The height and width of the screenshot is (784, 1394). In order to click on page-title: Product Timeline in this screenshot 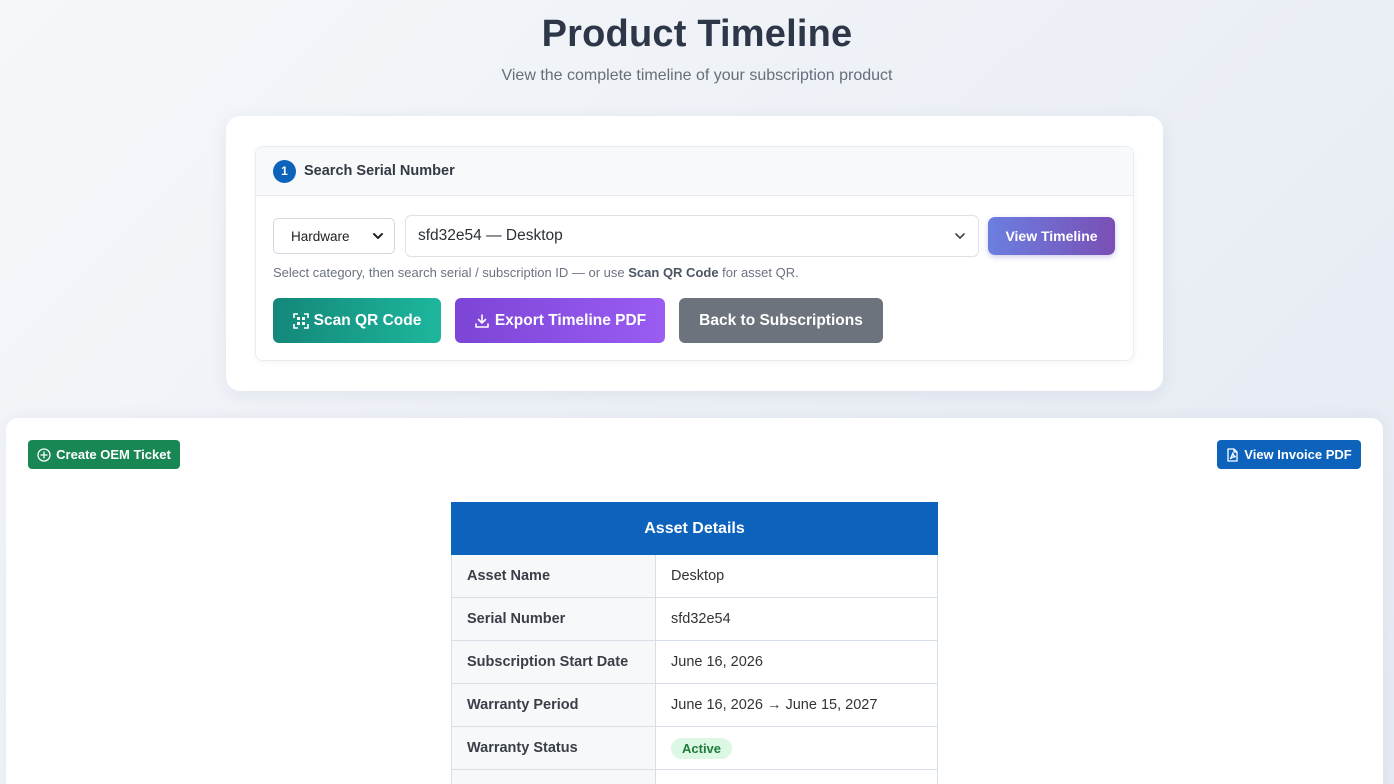, I will do `click(697, 34)`.